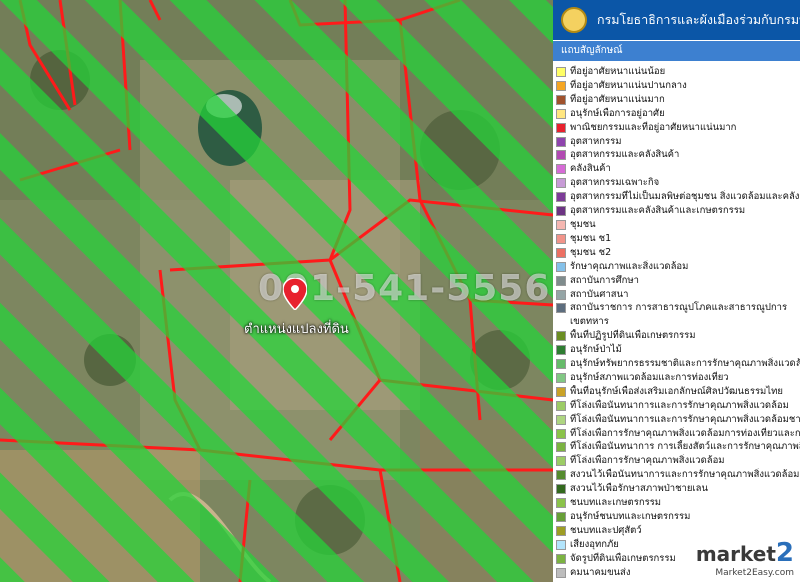 This screenshot has height=582, width=800. What do you see at coordinates (604, 280) in the screenshot?
I see `legend-label: สถาบันการศึกษา` at bounding box center [604, 280].